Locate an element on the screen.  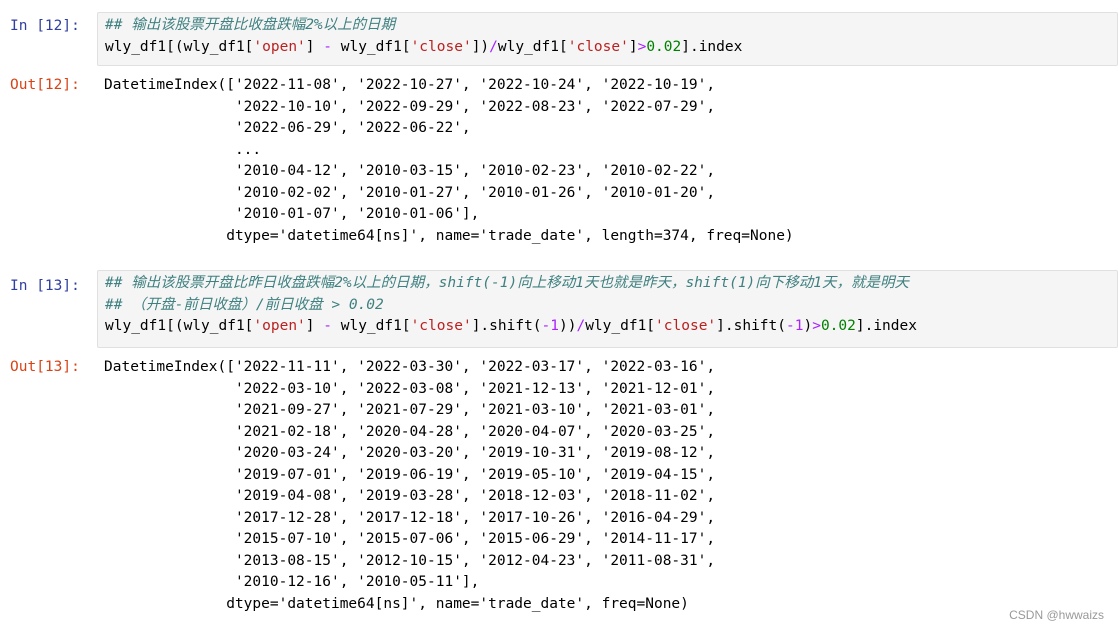
output-line: '2010-01-07', '2010-01-06'], is located at coordinates (292, 214).